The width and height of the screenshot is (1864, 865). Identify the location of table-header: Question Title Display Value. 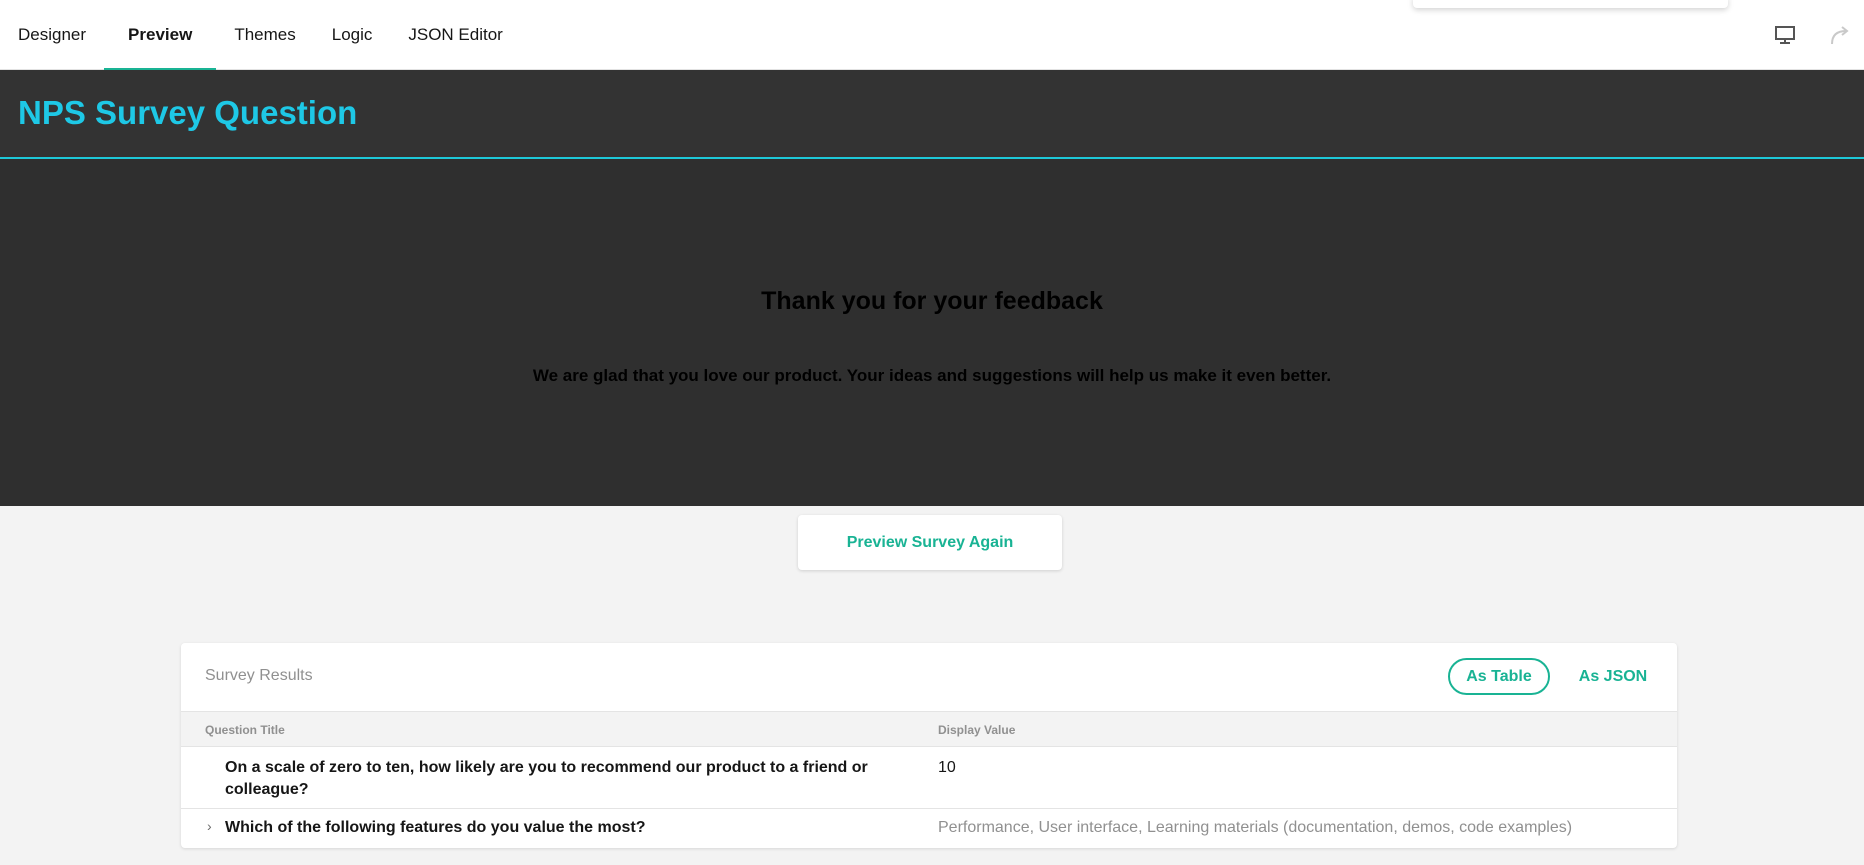
(929, 729).